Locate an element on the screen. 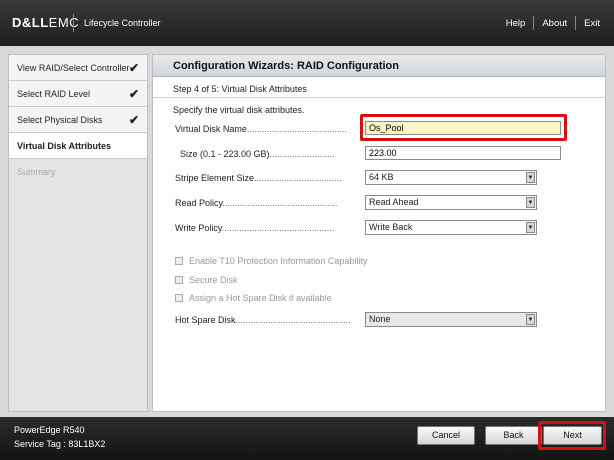  hot-spare-checkbox: Assign a Hot Spare Disk if available is located at coordinates (253, 298).